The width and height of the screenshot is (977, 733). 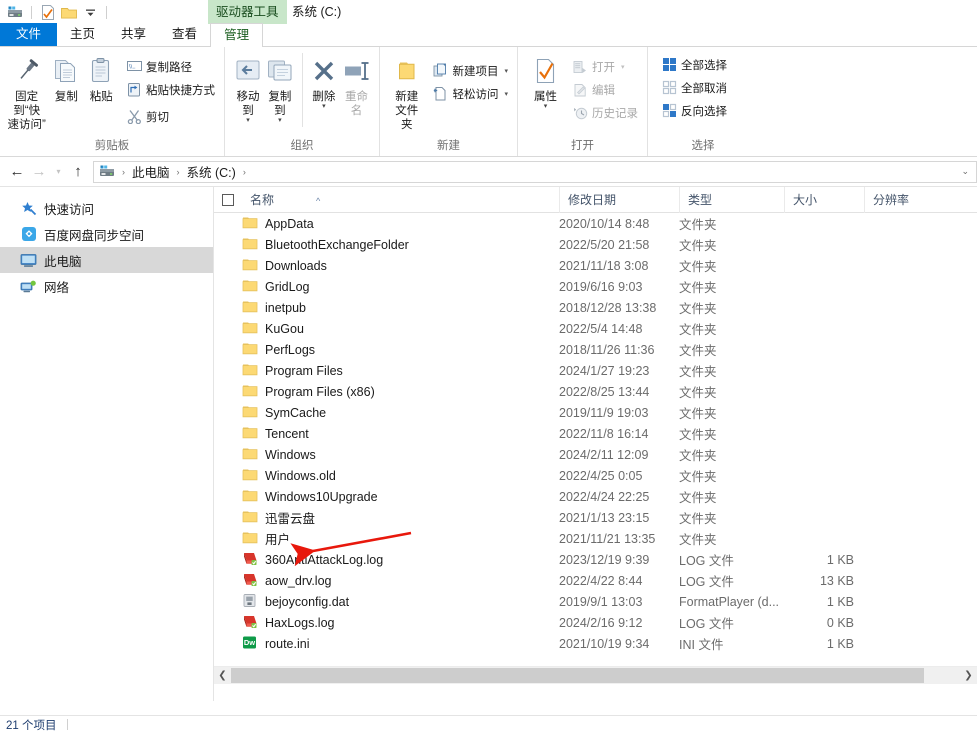 I want to click on new-folder-button: 新建 文件夹, so click(x=406, y=91).